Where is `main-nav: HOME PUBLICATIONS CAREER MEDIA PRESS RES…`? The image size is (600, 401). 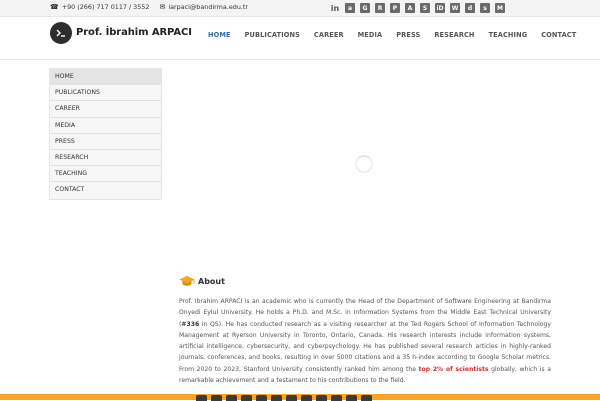 main-nav: HOME PUBLICATIONS CAREER MEDIA PRESS RES… is located at coordinates (399, 35).